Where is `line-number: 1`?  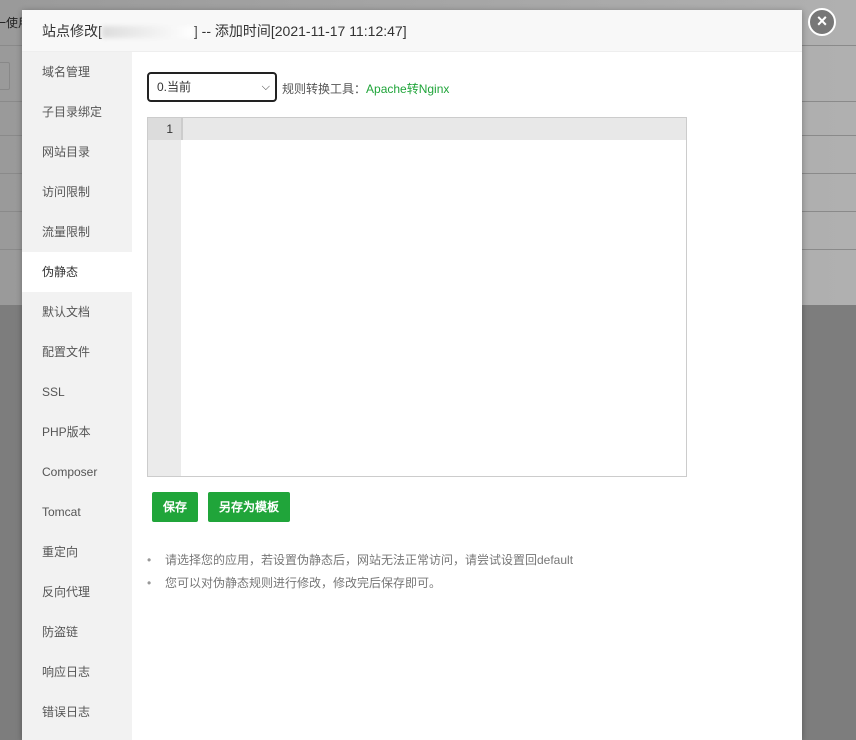 line-number: 1 is located at coordinates (164, 129).